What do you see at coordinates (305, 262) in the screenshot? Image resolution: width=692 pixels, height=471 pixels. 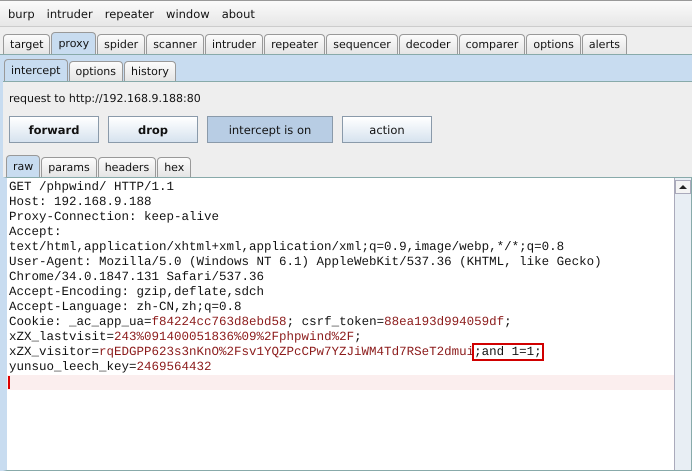 I see `request-line: User-Agent: Mozilla/5.0 (Windows NT 6.1) AppleWebKit/537.36 (KHTML, like Gecko)` at bounding box center [305, 262].